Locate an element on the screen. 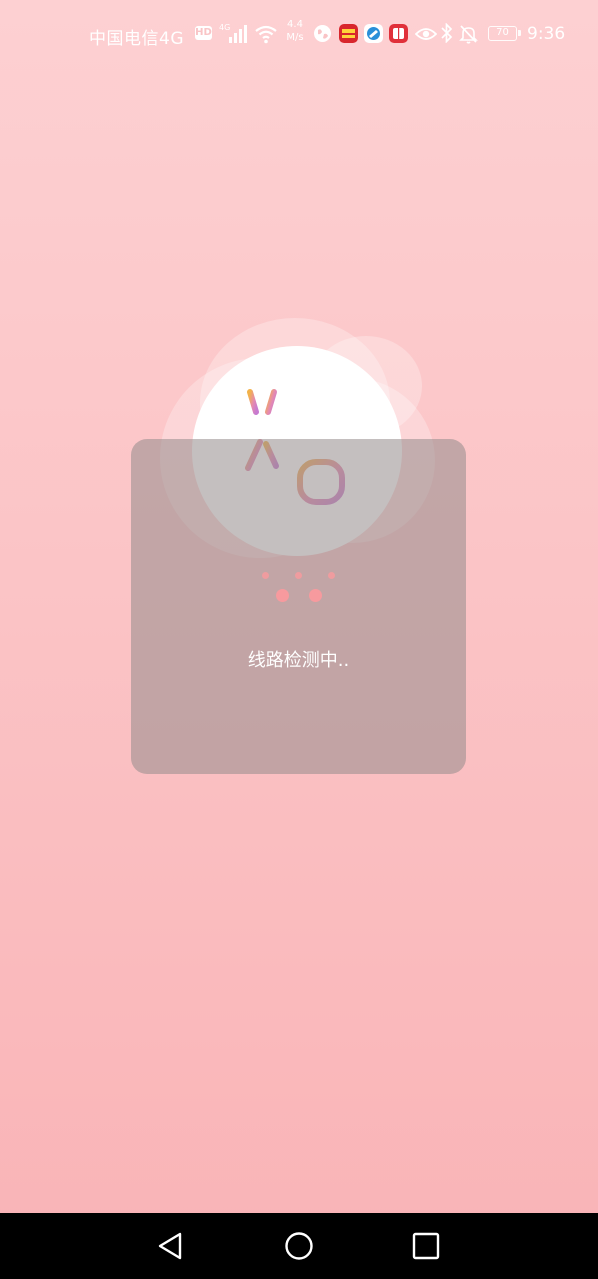 The height and width of the screenshot is (1279, 598). eye-icon is located at coordinates (426, 34).